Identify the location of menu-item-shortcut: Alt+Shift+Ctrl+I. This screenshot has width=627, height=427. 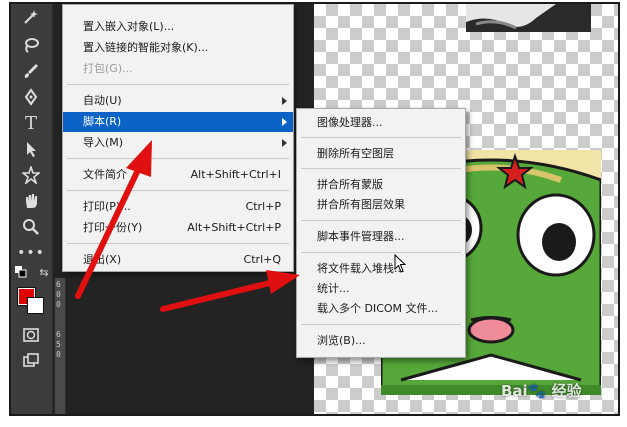
(235, 174).